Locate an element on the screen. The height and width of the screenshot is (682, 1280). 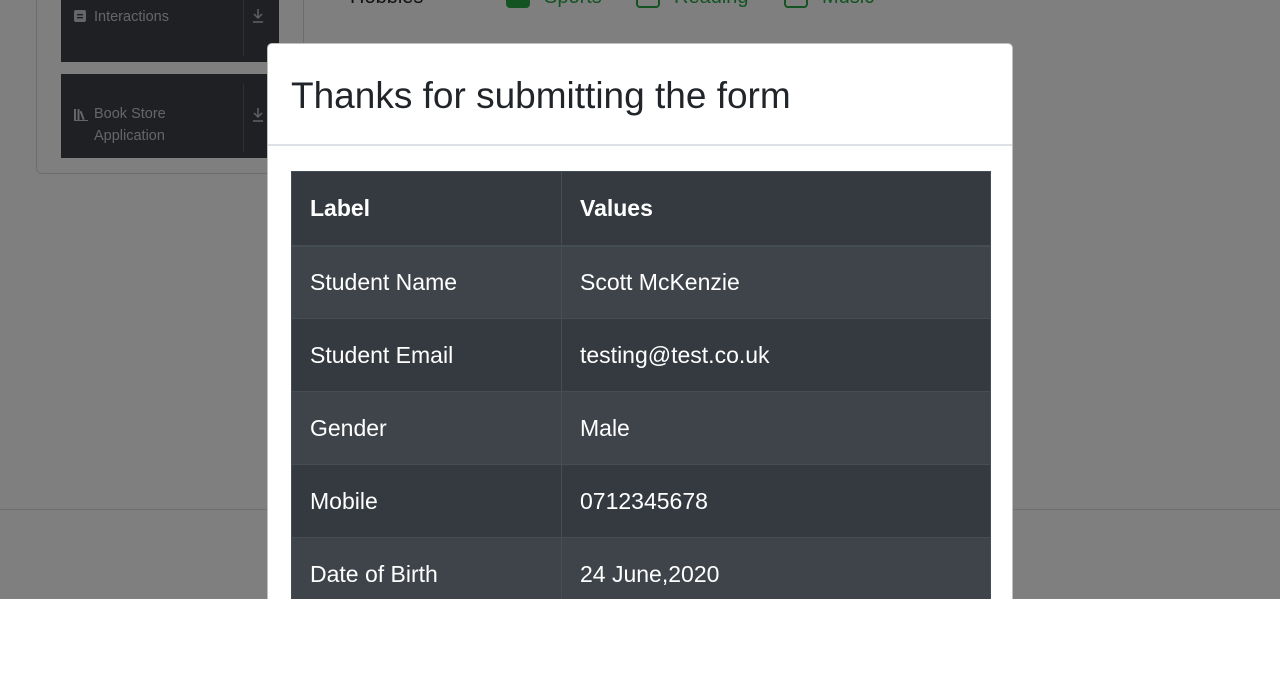
table-row: Student Name Scott McKenzie is located at coordinates (641, 282).